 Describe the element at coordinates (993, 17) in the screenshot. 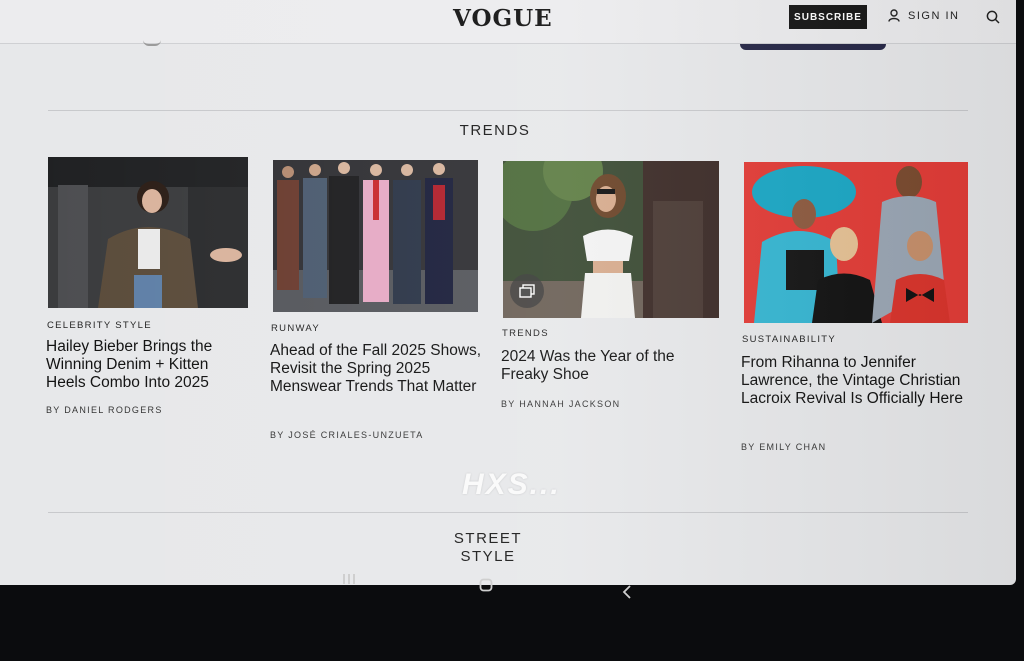

I see `search-icon` at that location.